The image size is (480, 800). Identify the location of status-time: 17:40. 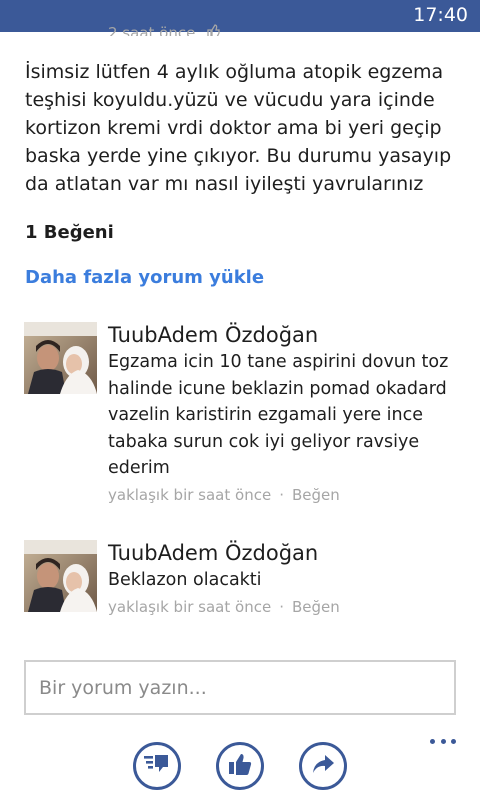
(440, 15).